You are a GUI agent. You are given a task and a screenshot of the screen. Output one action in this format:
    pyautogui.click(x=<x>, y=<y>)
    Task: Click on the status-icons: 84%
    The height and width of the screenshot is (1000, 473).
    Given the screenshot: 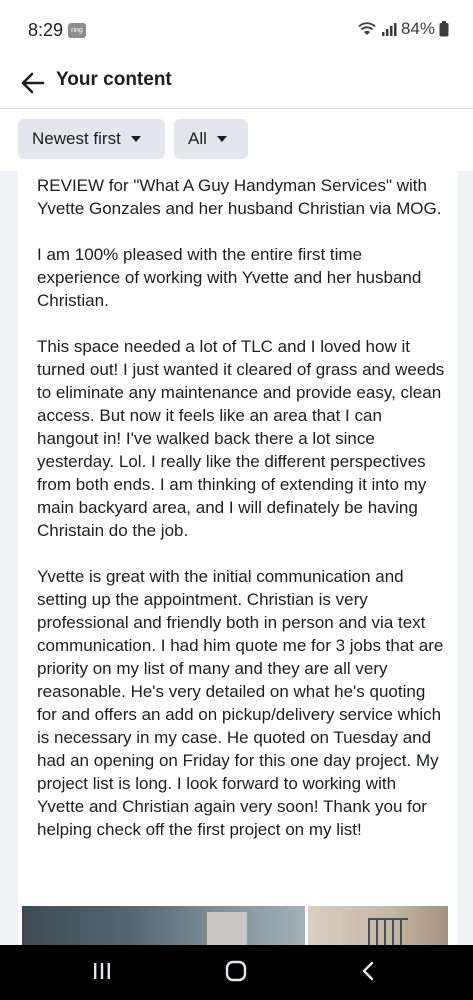 What is the action you would take?
    pyautogui.click(x=403, y=29)
    